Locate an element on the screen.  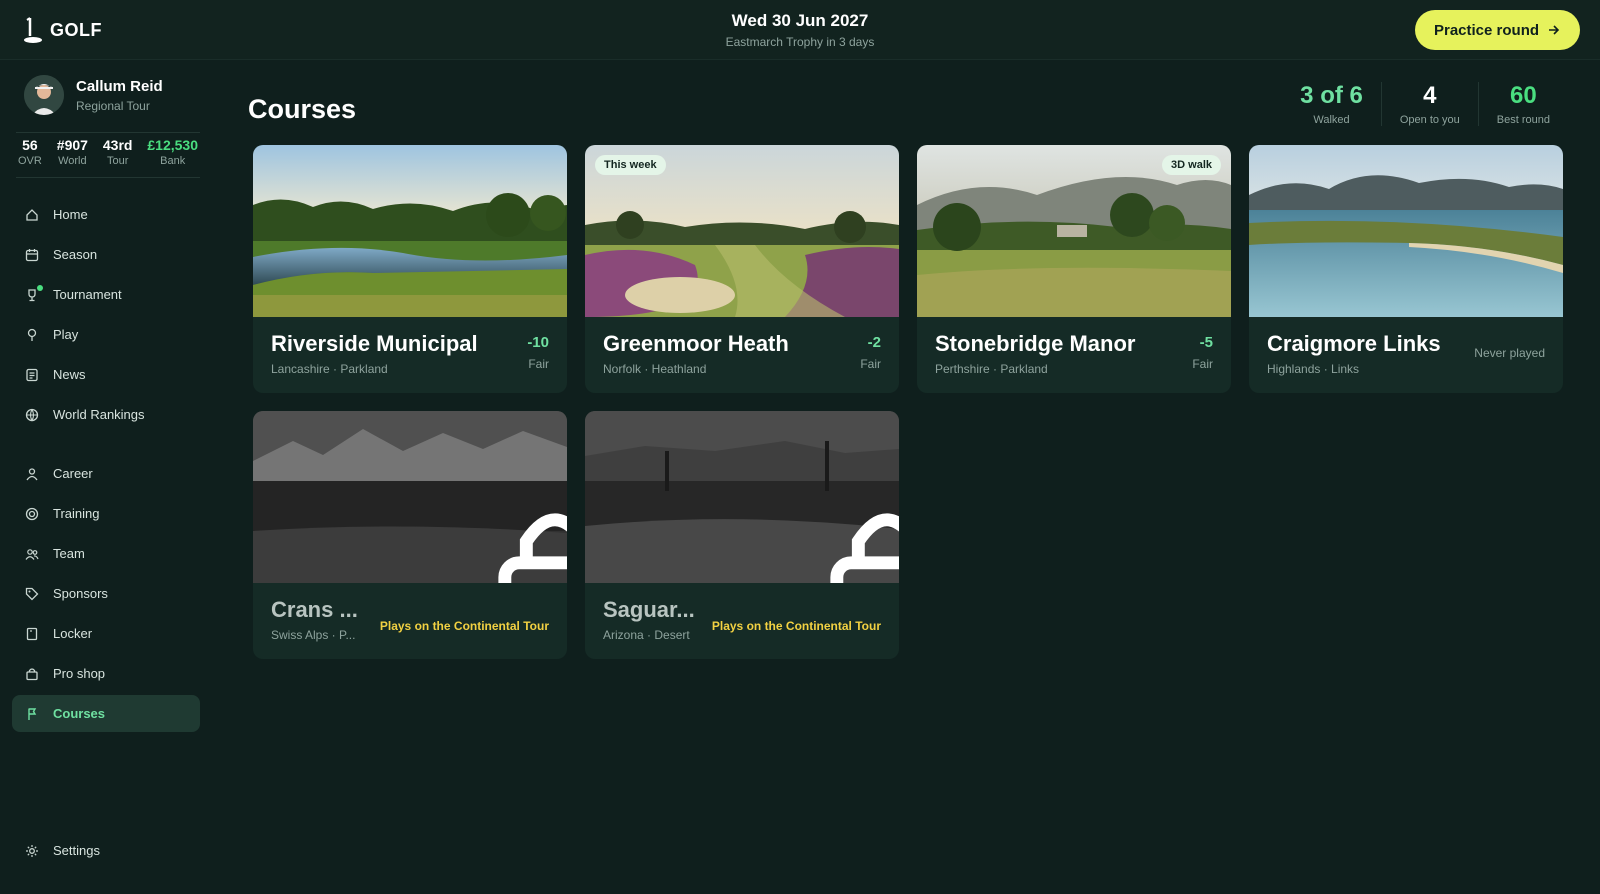
nav-label: Sponsors is located at coordinates (80, 593).